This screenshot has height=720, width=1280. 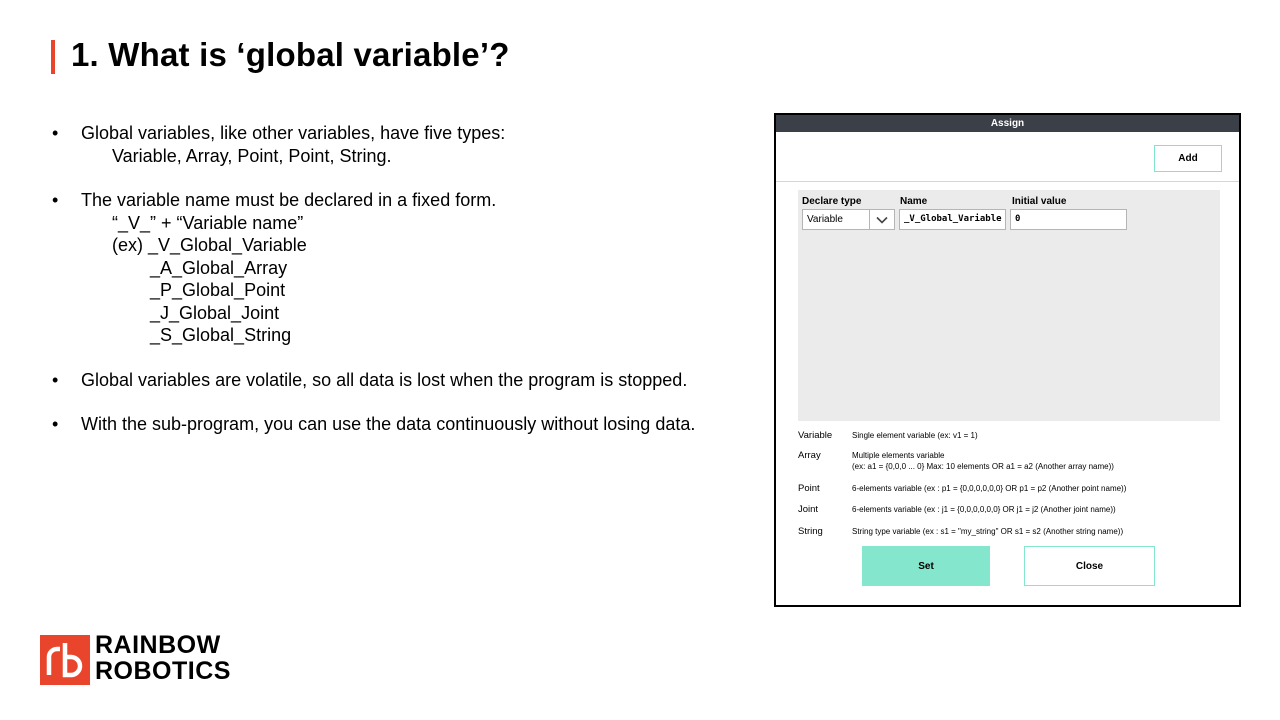 What do you see at coordinates (65, 660) in the screenshot?
I see `rb-logo-icon` at bounding box center [65, 660].